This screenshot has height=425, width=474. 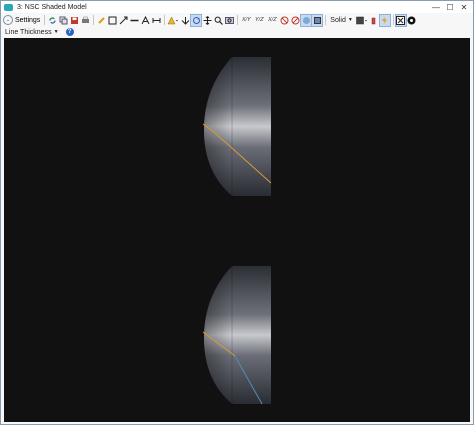 I want to click on lower-lens, so click(x=237, y=335).